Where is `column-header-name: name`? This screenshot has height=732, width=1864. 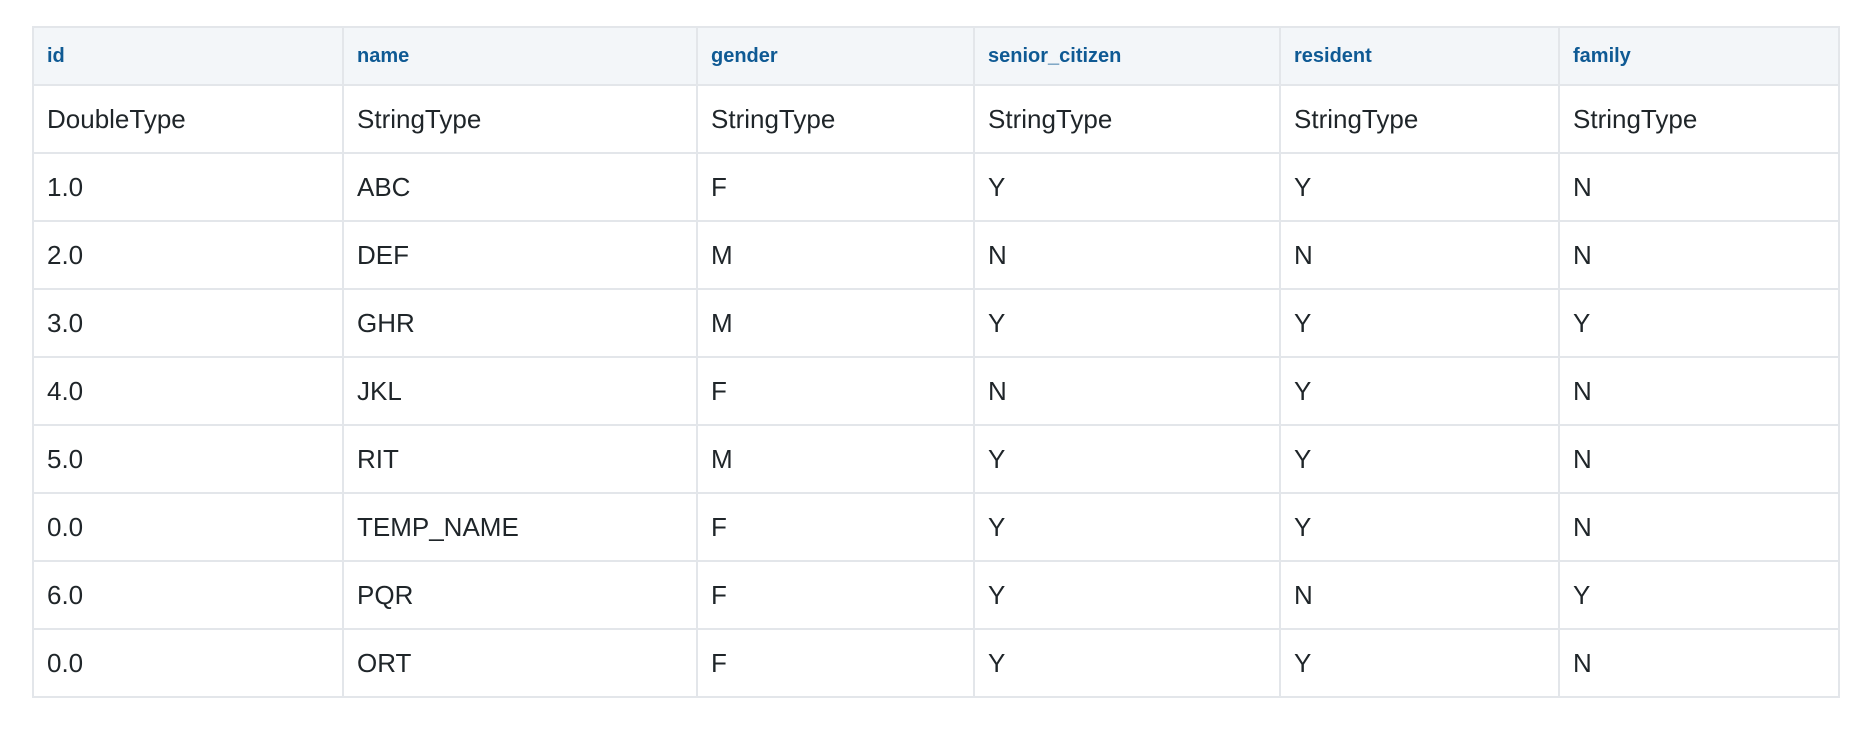
column-header-name: name is located at coordinates (520, 56).